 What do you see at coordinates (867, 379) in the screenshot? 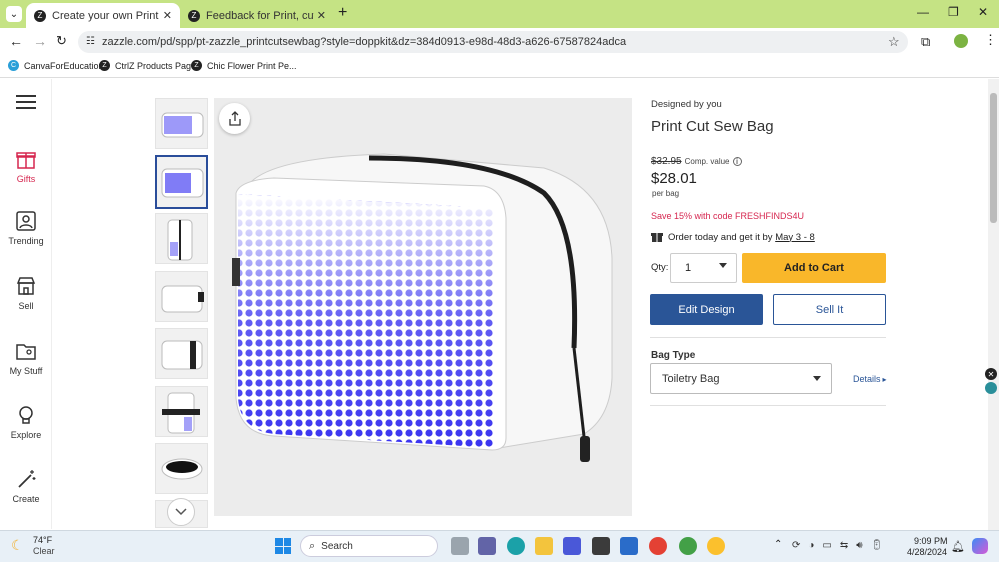
I see `details-label: Details` at bounding box center [867, 379].